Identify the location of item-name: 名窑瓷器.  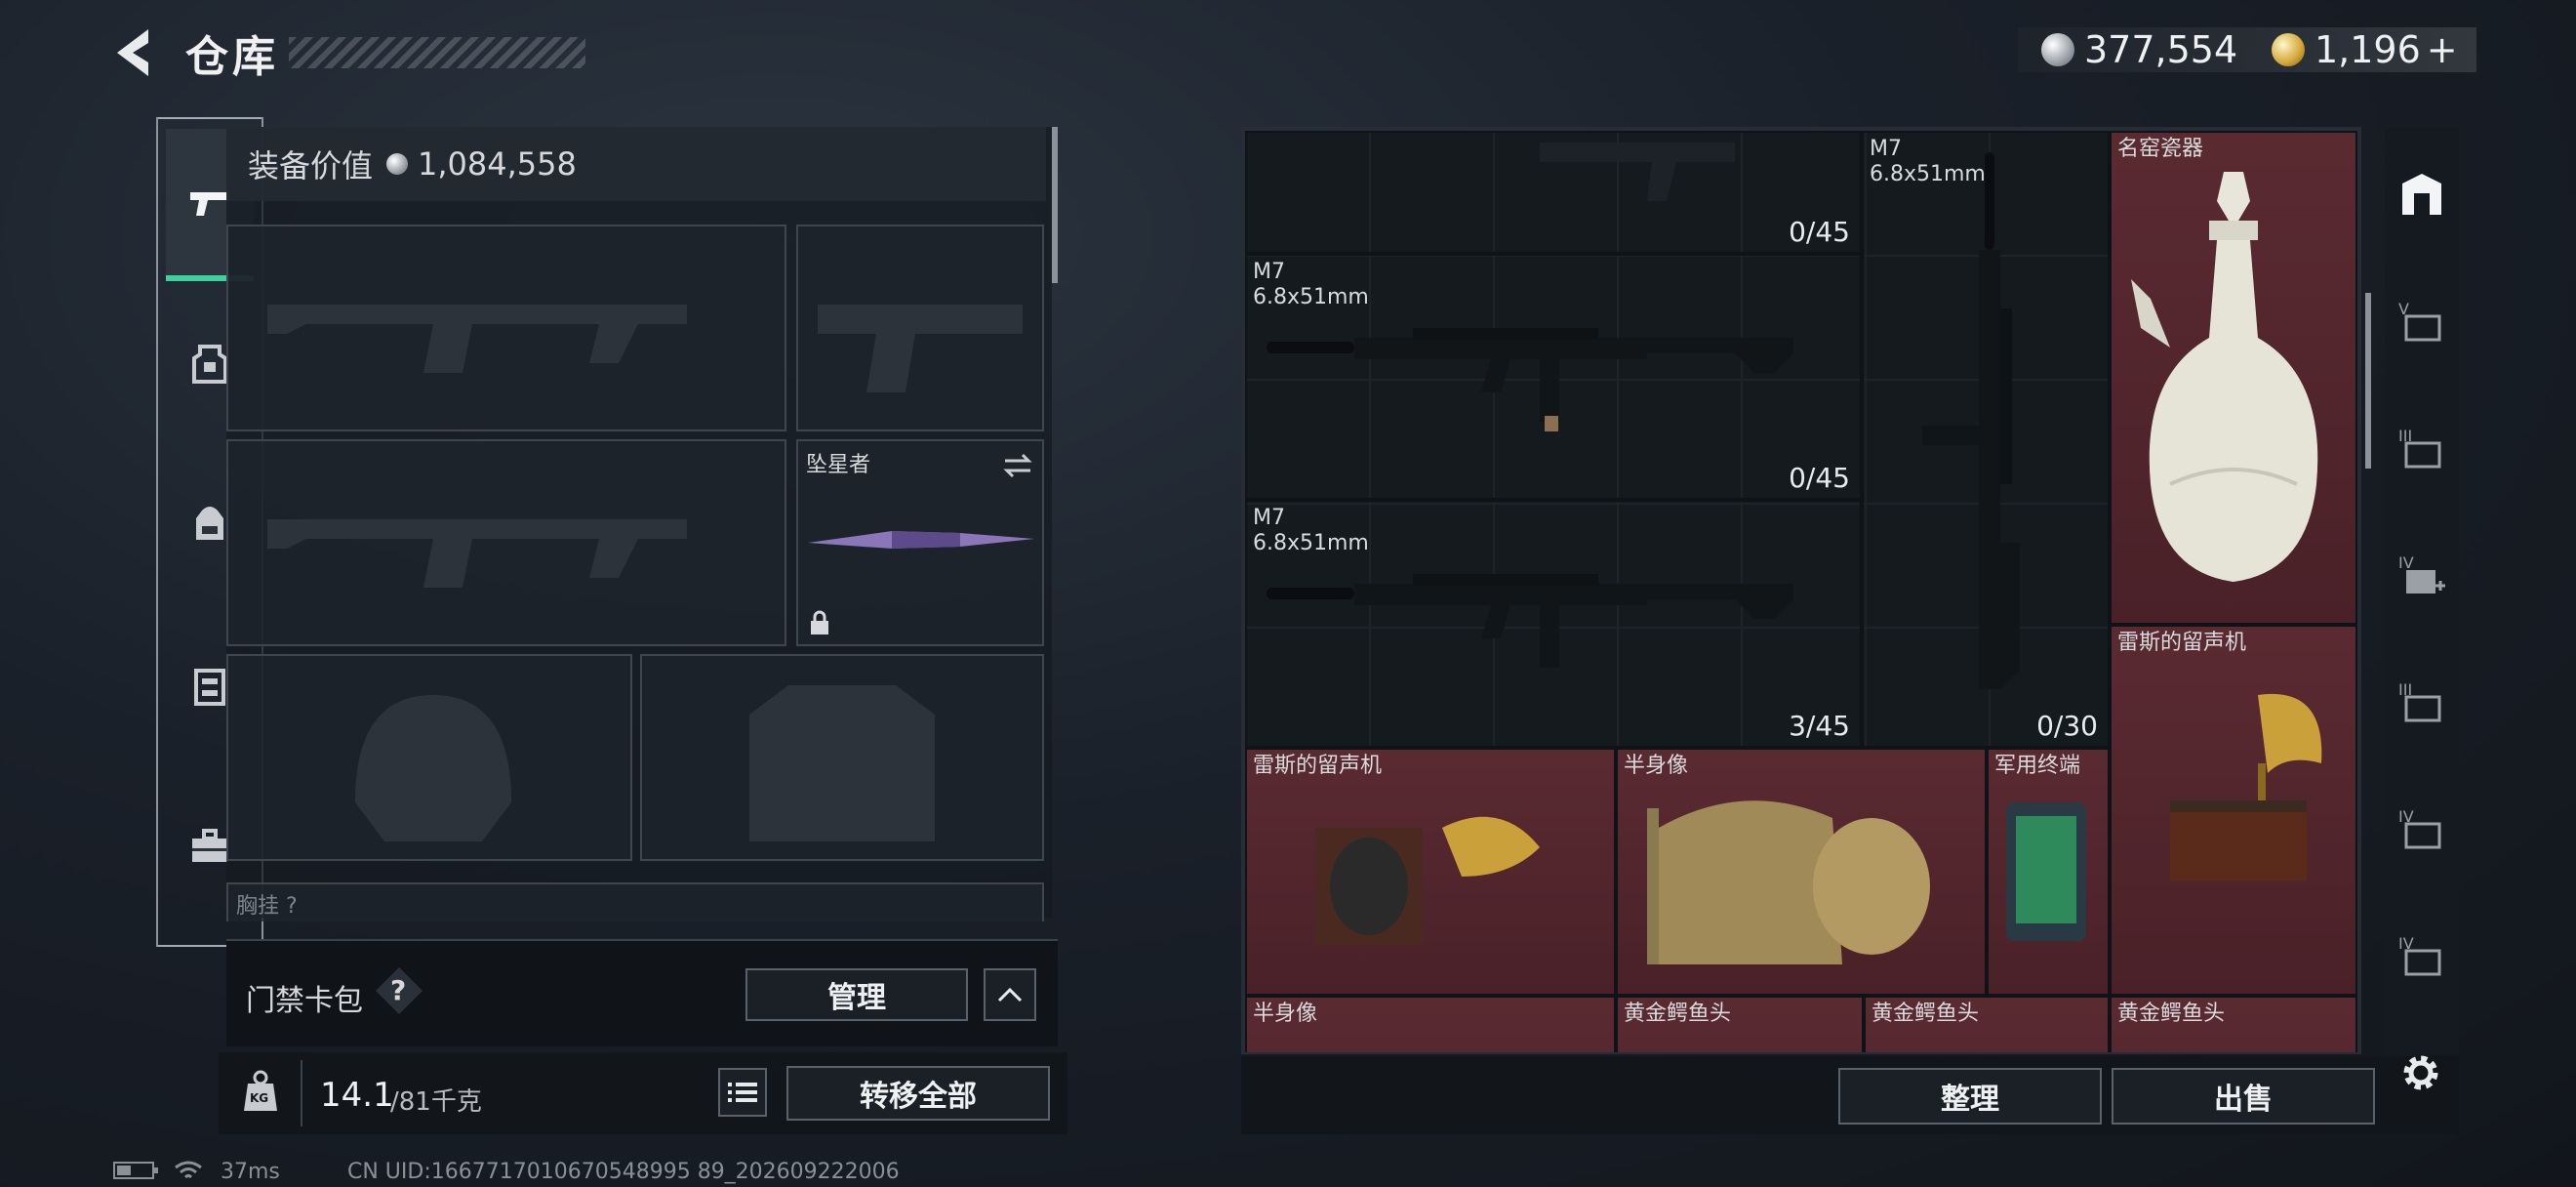
(2160, 149).